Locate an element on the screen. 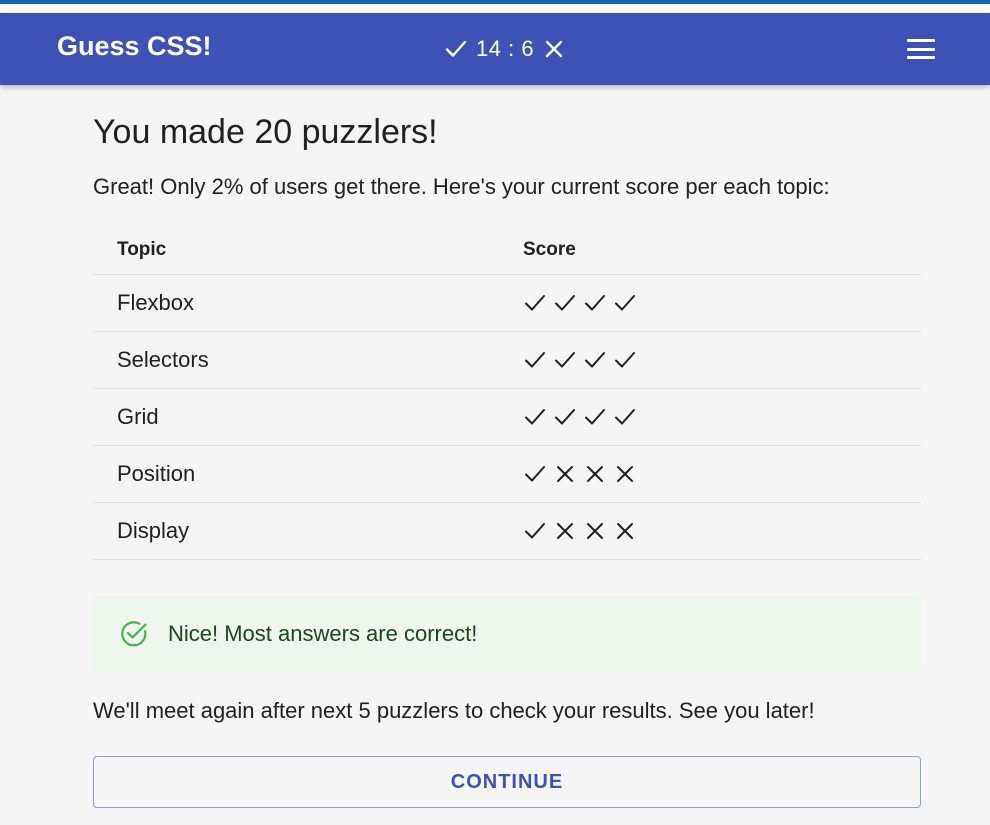 The image size is (990, 825). table-row: Display is located at coordinates (507, 531).